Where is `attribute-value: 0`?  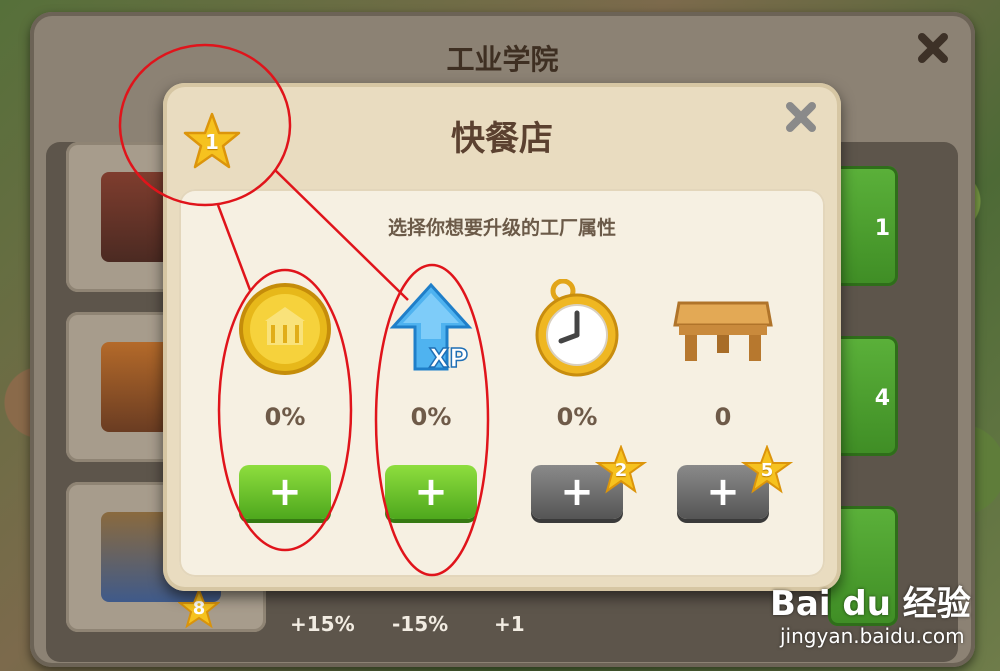 attribute-value: 0 is located at coordinates (723, 417).